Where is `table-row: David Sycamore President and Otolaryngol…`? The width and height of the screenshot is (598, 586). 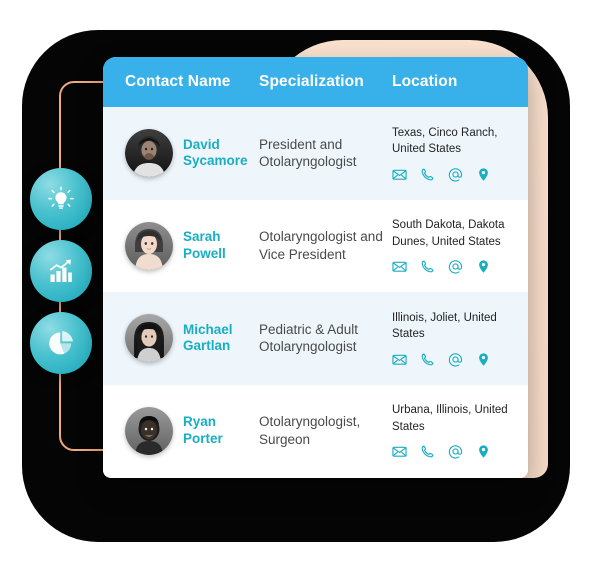
table-row: David Sycamore President and Otolaryngol… is located at coordinates (315, 153).